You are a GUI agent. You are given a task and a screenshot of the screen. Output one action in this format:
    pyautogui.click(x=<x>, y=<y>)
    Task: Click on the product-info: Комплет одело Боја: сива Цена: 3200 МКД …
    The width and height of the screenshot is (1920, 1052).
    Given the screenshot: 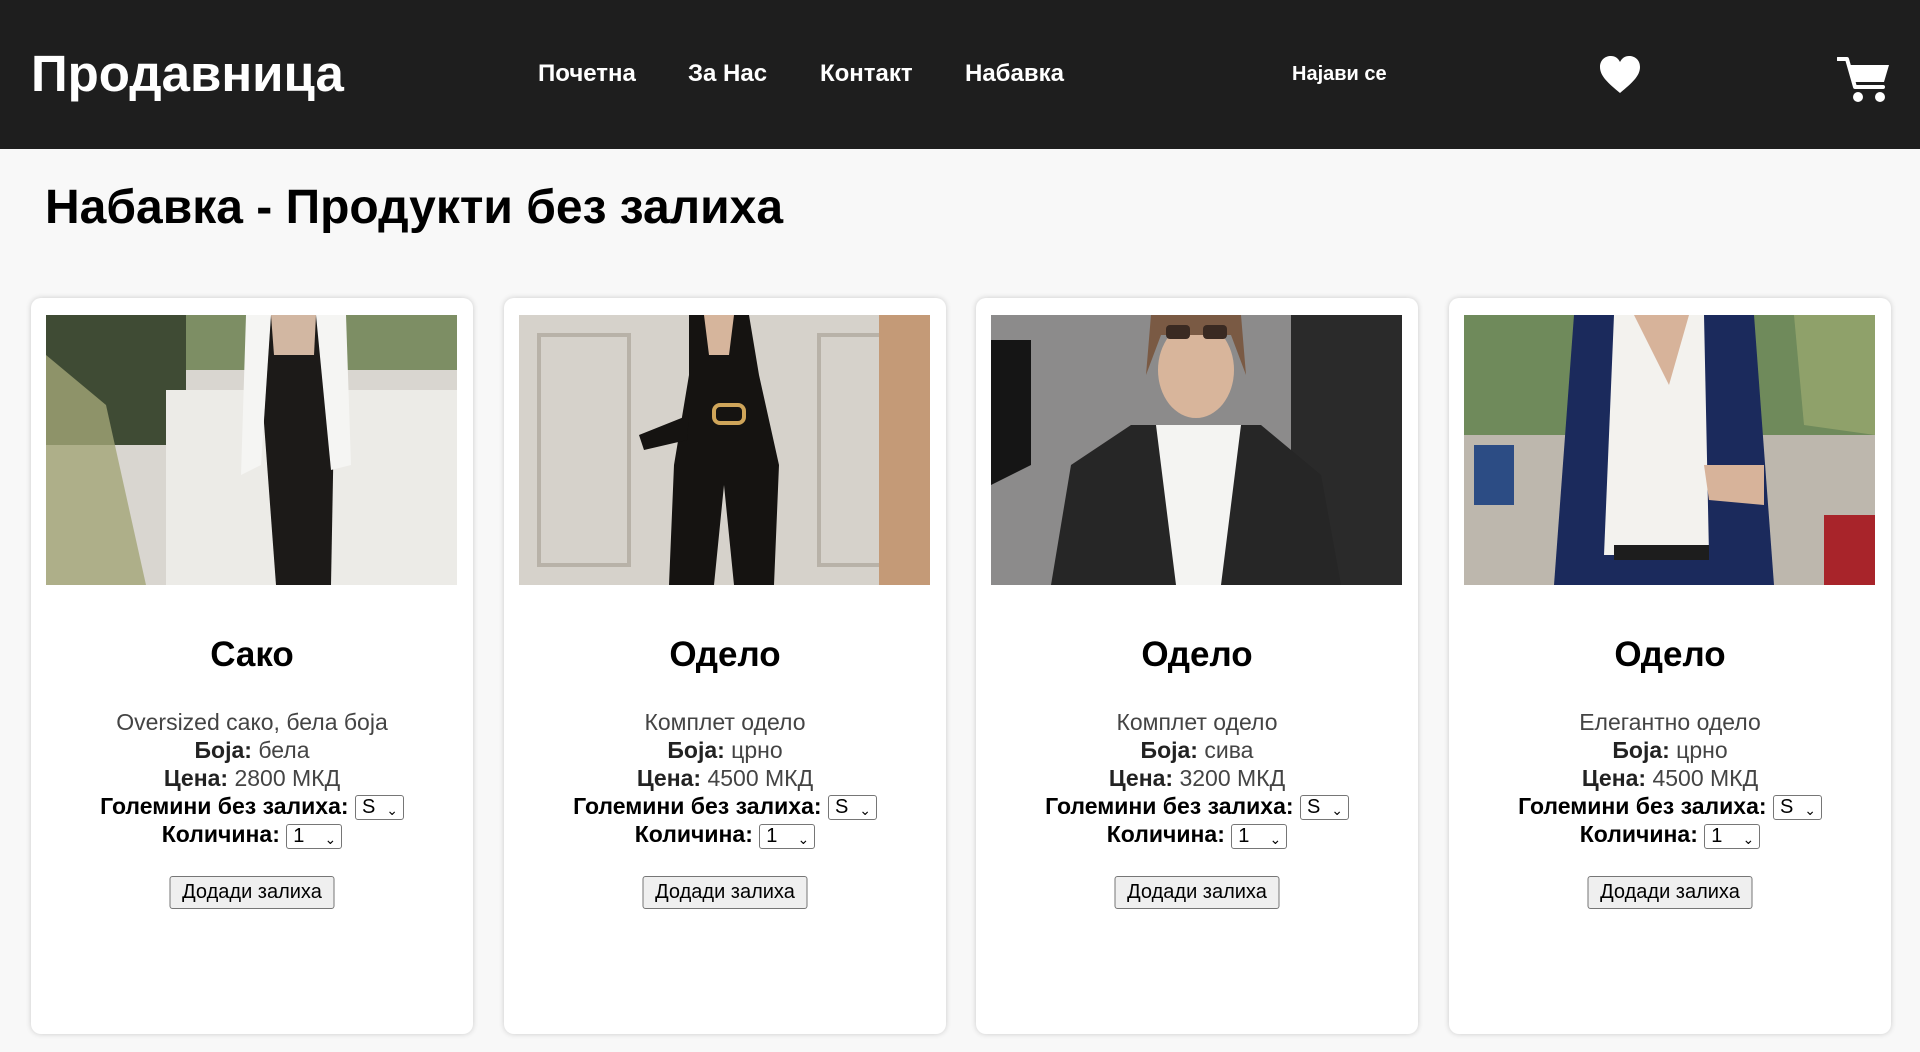 What is the action you would take?
    pyautogui.click(x=1197, y=778)
    